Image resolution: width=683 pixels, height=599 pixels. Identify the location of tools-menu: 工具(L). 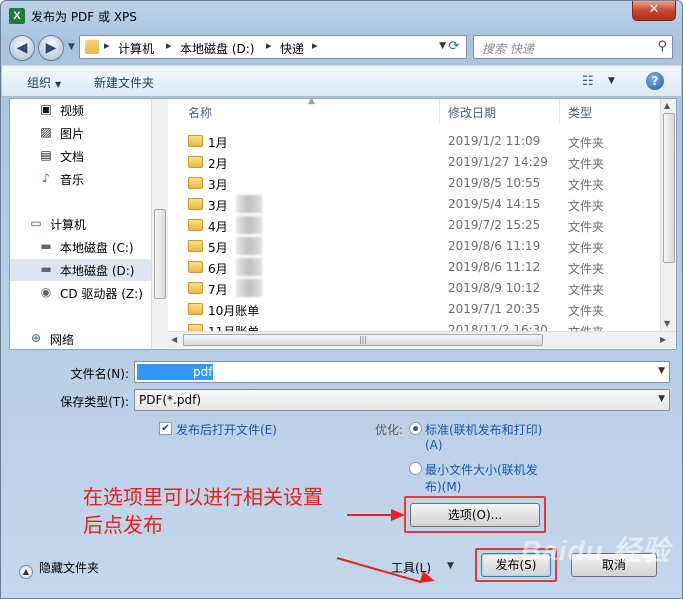
(411, 567).